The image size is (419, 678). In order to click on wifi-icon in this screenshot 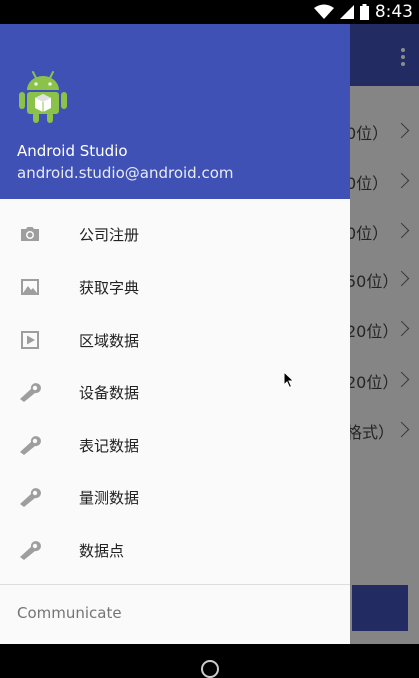, I will do `click(323, 11)`.